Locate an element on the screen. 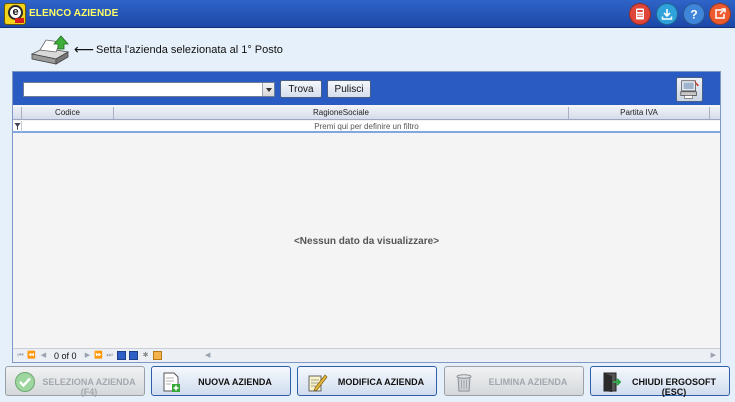 This screenshot has width=735, height=402. window-title: ELENCO AZIENDE is located at coordinates (74, 13).